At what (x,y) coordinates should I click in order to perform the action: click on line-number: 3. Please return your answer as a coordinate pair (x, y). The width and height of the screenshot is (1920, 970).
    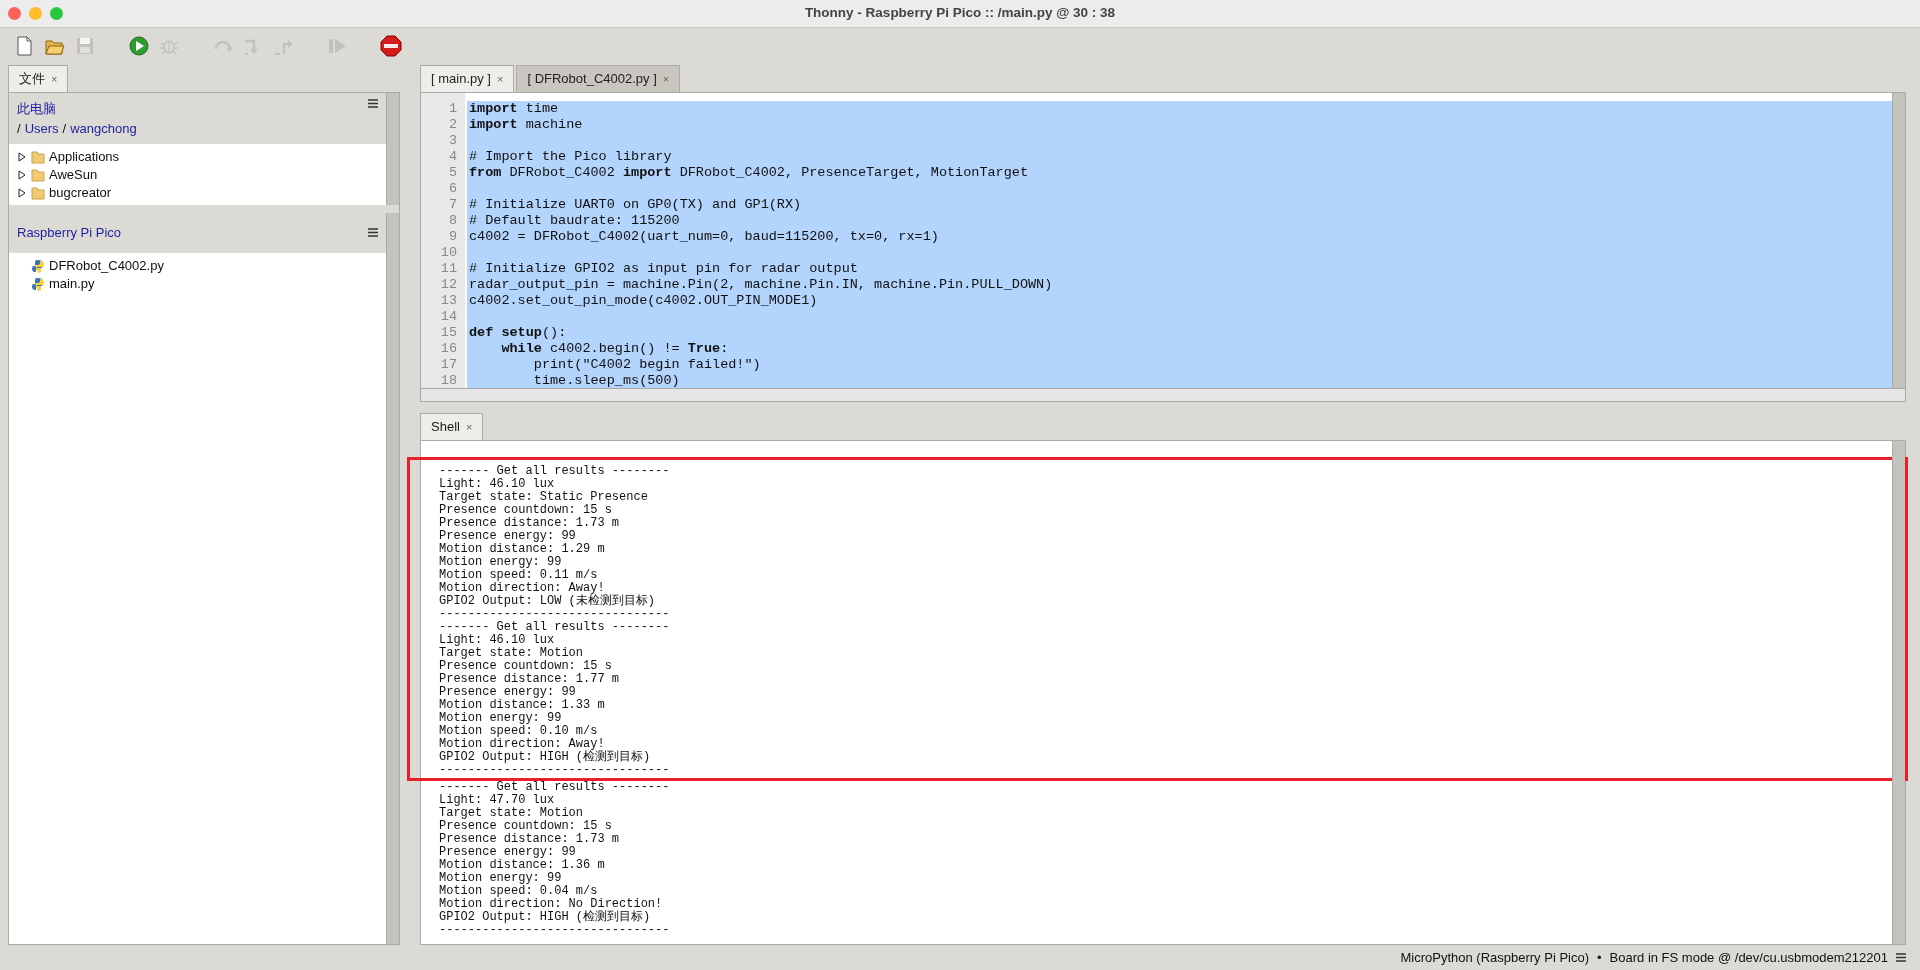
    Looking at the image, I should click on (452, 141).